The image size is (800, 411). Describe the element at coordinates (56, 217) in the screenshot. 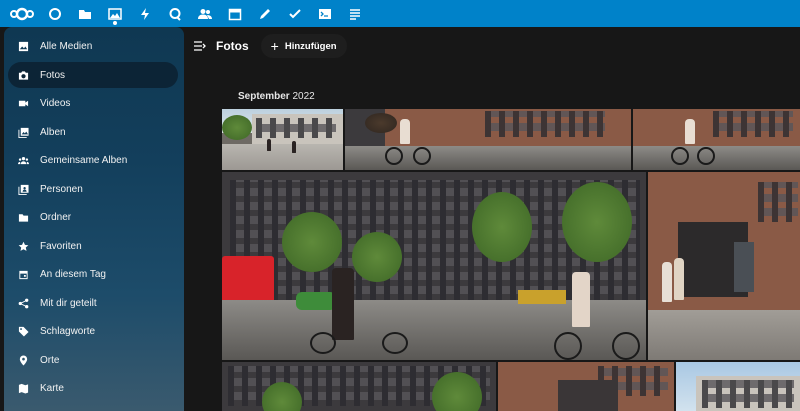

I see `sidebar-item-label: Ordner` at that location.